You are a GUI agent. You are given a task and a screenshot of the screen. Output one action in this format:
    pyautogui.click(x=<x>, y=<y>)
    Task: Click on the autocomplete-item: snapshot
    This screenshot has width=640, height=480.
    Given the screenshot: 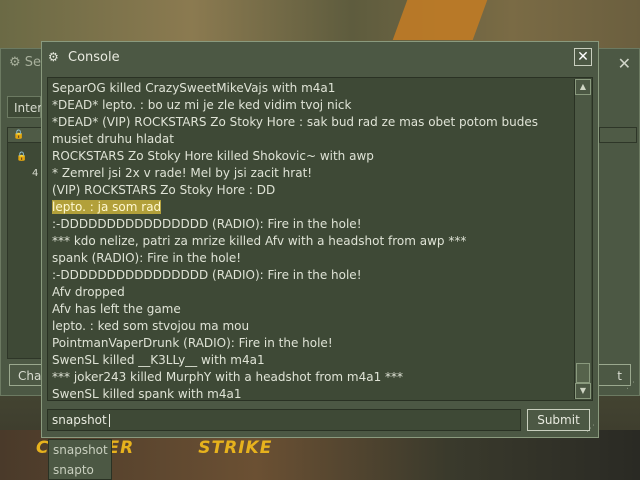 What is the action you would take?
    pyautogui.click(x=80, y=450)
    